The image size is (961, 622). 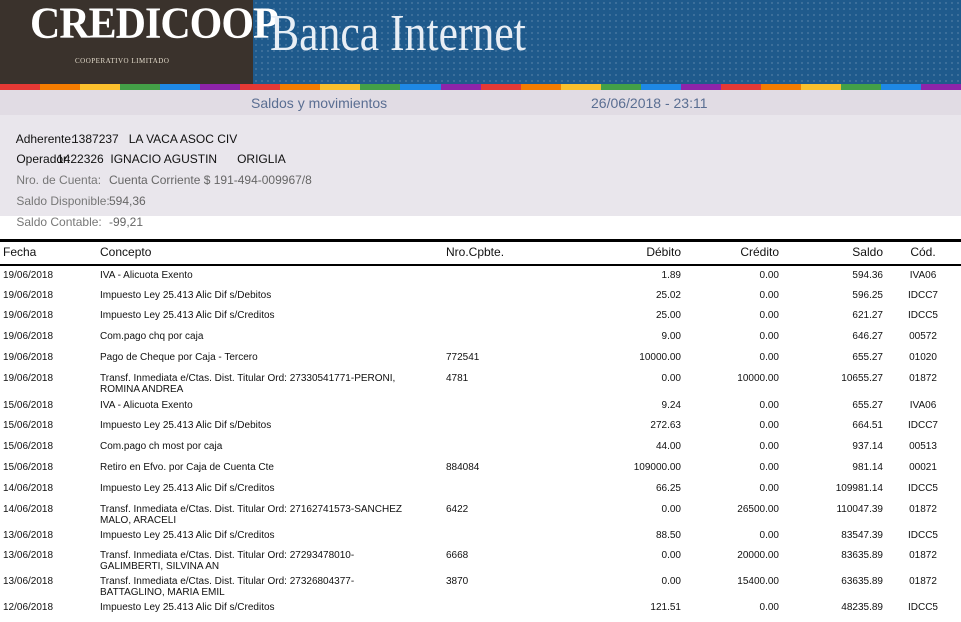 I want to click on cell-saldo: 83547.39, so click(x=862, y=535).